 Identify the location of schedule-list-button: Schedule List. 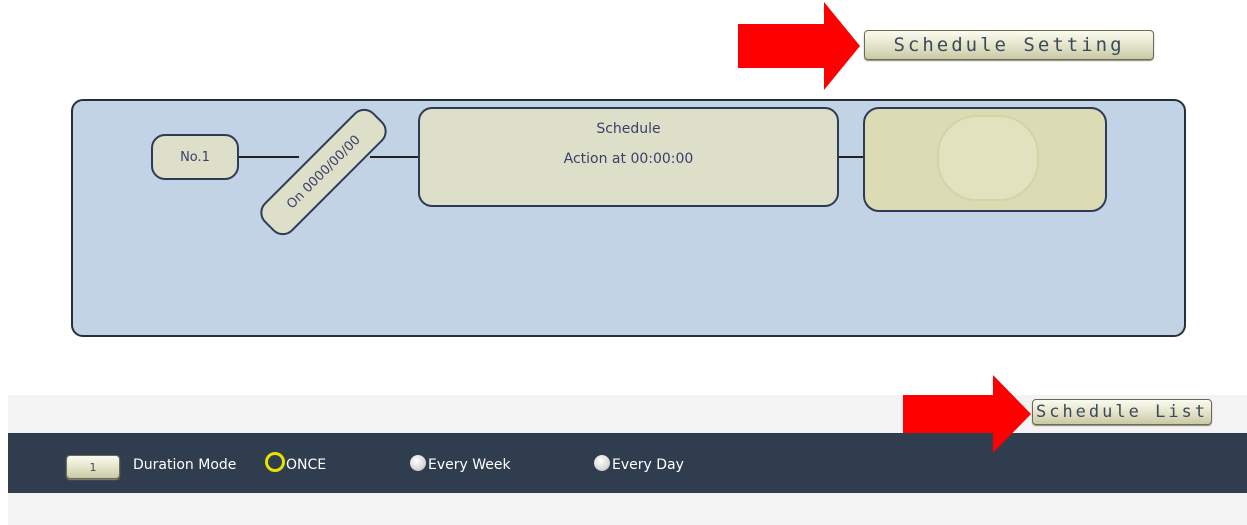
(1122, 412).